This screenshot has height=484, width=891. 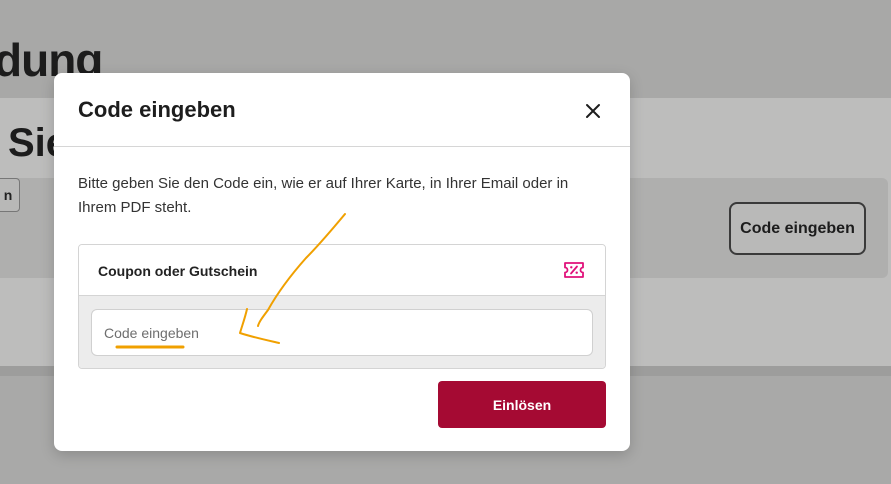 I want to click on coupon-panel-header: Coupon oder Gutschein, so click(x=342, y=270).